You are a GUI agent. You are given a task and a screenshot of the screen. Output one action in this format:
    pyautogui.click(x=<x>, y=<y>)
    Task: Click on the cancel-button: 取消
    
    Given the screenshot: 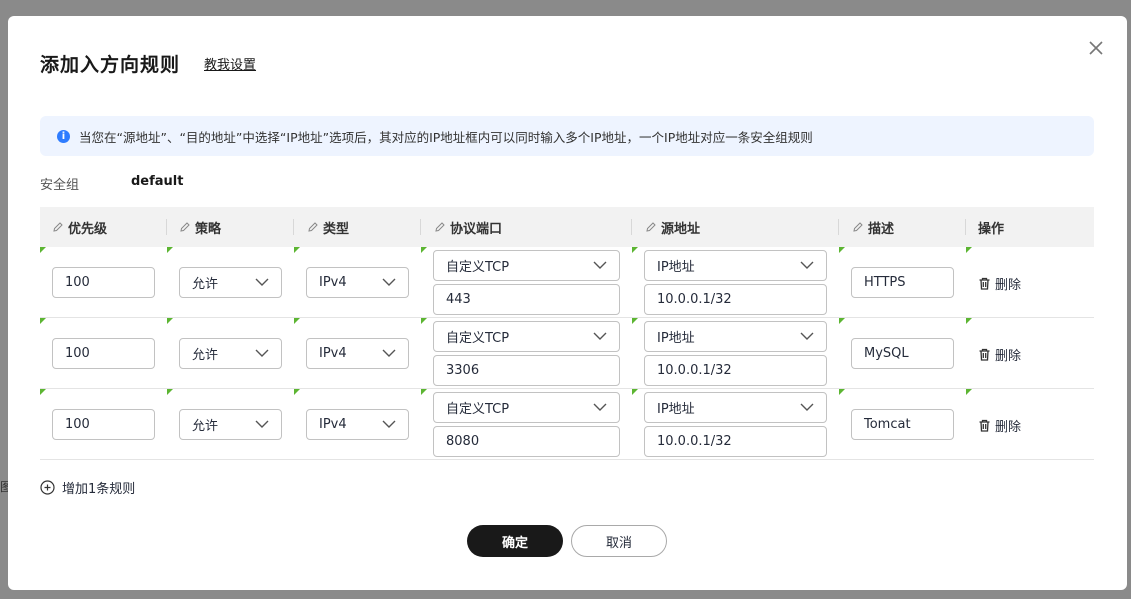 What is the action you would take?
    pyautogui.click(x=619, y=541)
    